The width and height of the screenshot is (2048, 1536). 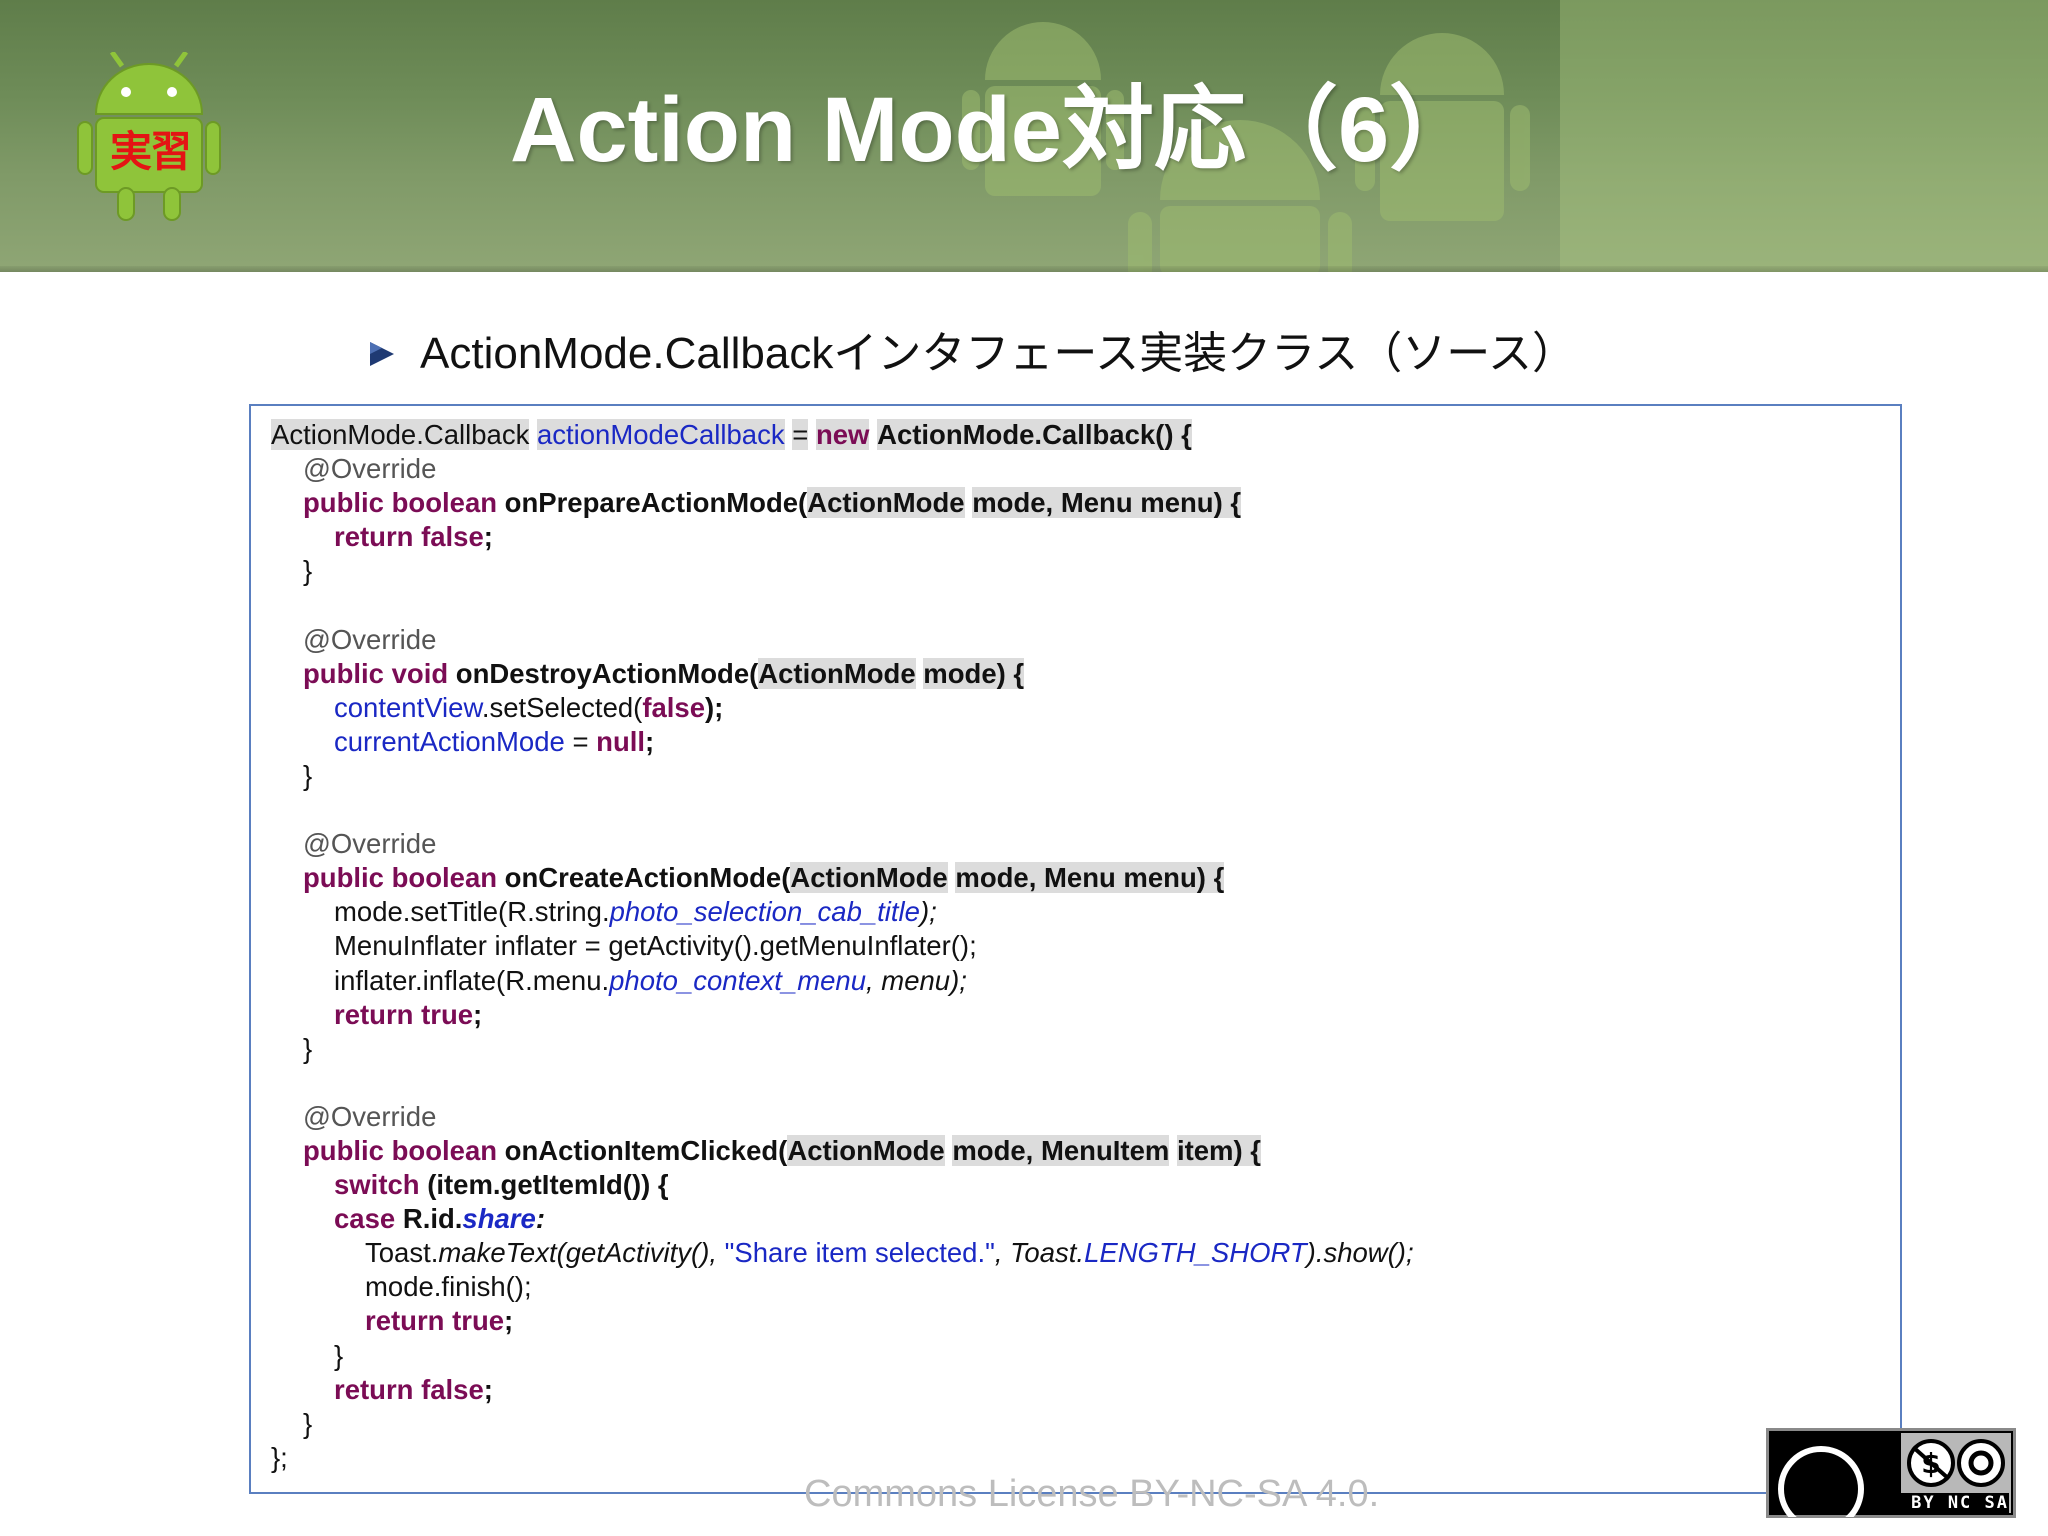 I want to click on cc-badge-label: BY NC SA, so click(x=1949, y=1503).